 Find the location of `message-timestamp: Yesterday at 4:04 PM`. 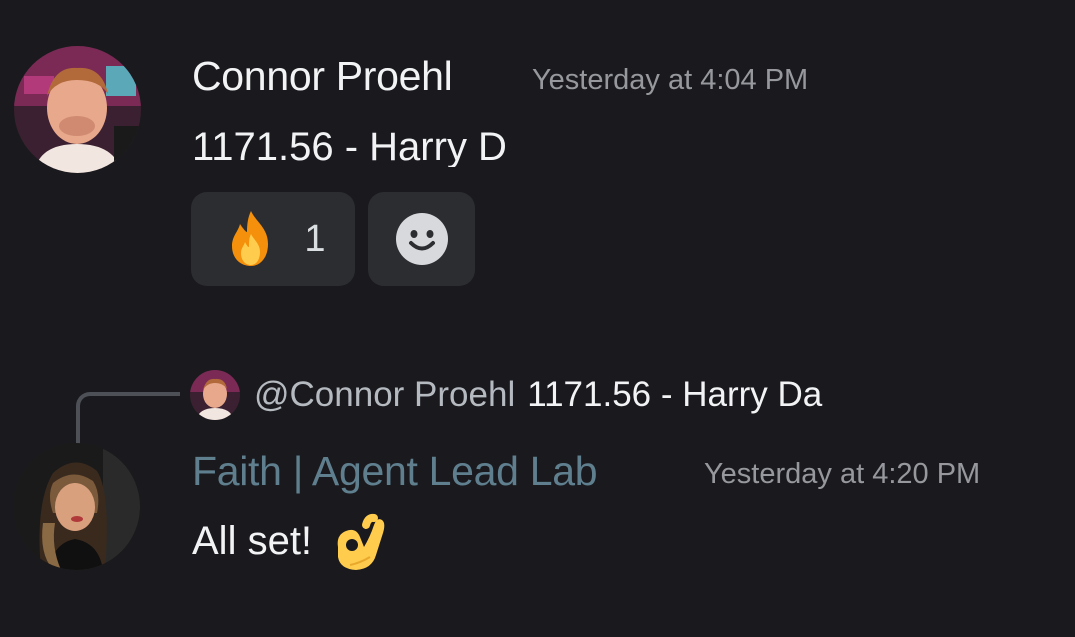

message-timestamp: Yesterday at 4:04 PM is located at coordinates (670, 80).